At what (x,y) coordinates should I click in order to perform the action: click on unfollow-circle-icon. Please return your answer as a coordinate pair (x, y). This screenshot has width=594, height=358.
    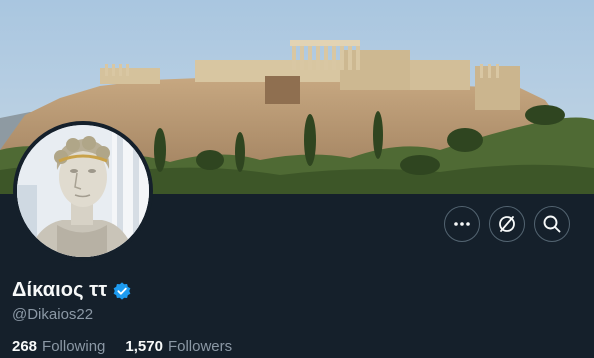
    Looking at the image, I should click on (507, 224).